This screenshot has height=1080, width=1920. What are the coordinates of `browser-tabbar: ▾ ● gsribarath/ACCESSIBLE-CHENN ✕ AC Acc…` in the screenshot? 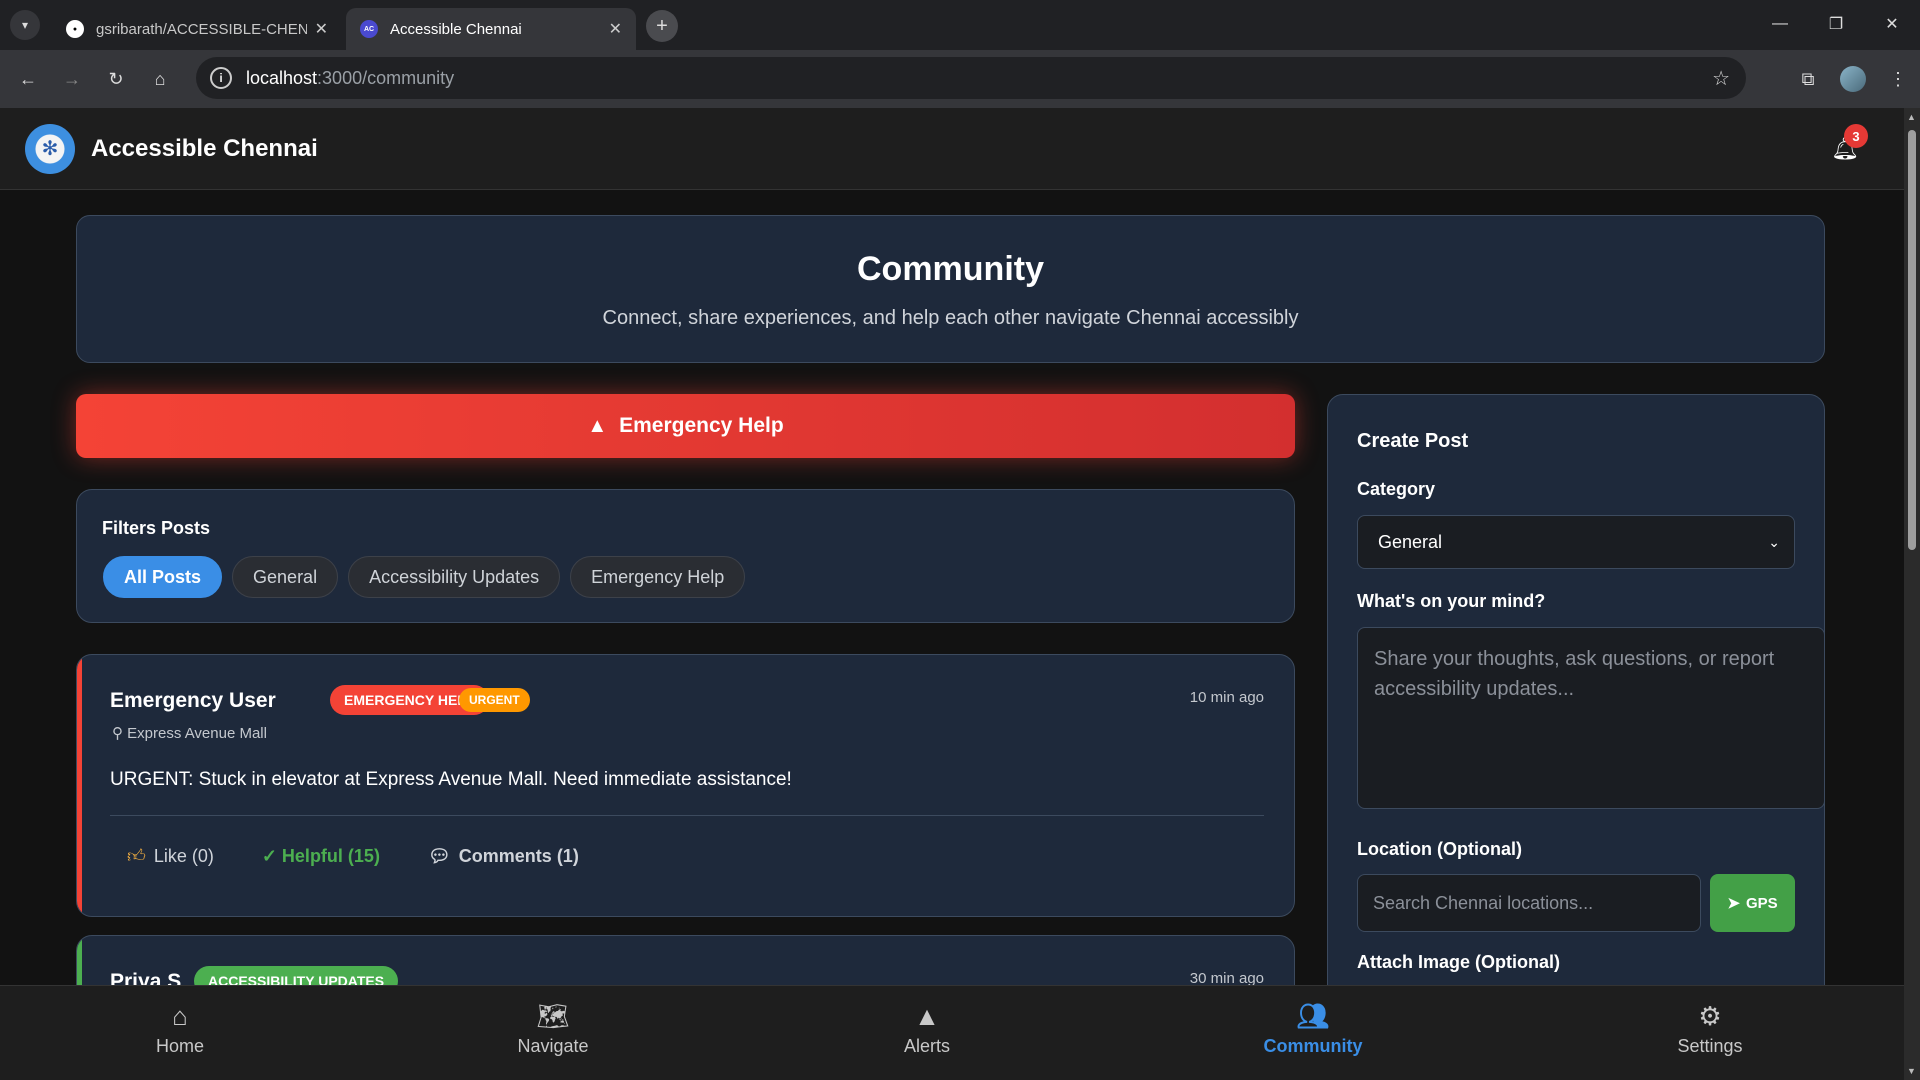 It's located at (960, 25).